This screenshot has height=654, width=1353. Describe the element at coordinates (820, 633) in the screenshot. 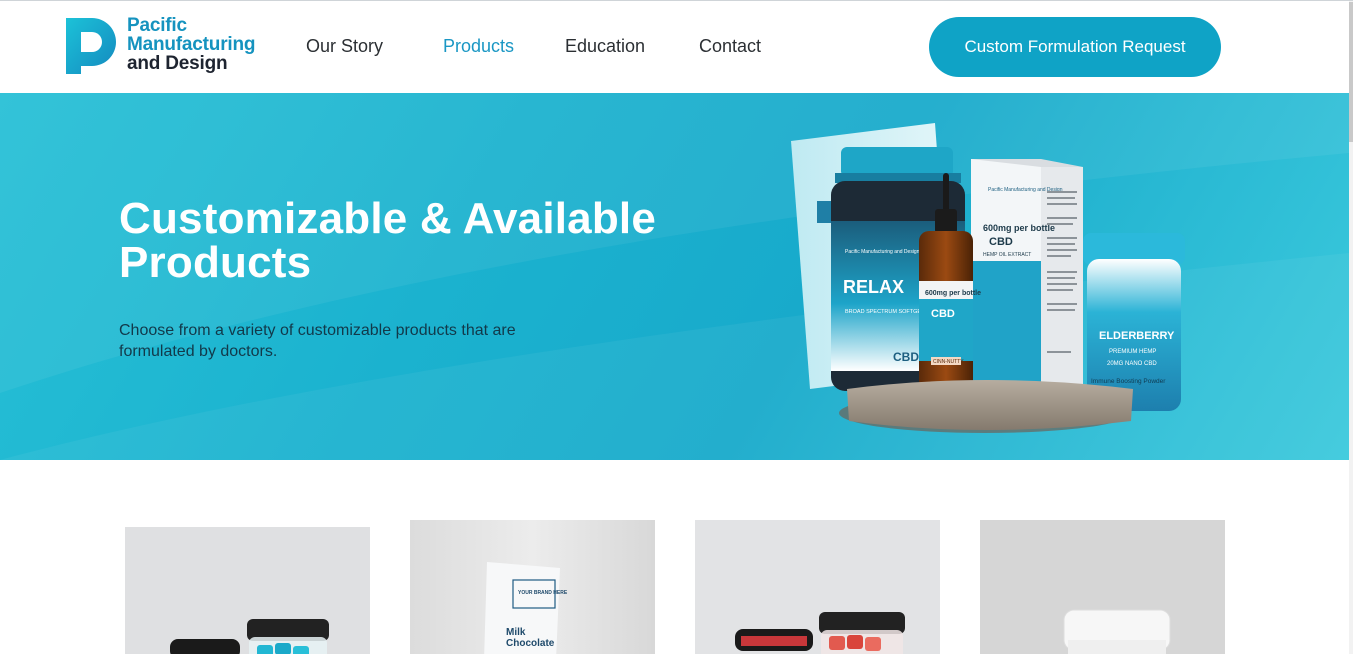

I see `gummies-red-image` at that location.